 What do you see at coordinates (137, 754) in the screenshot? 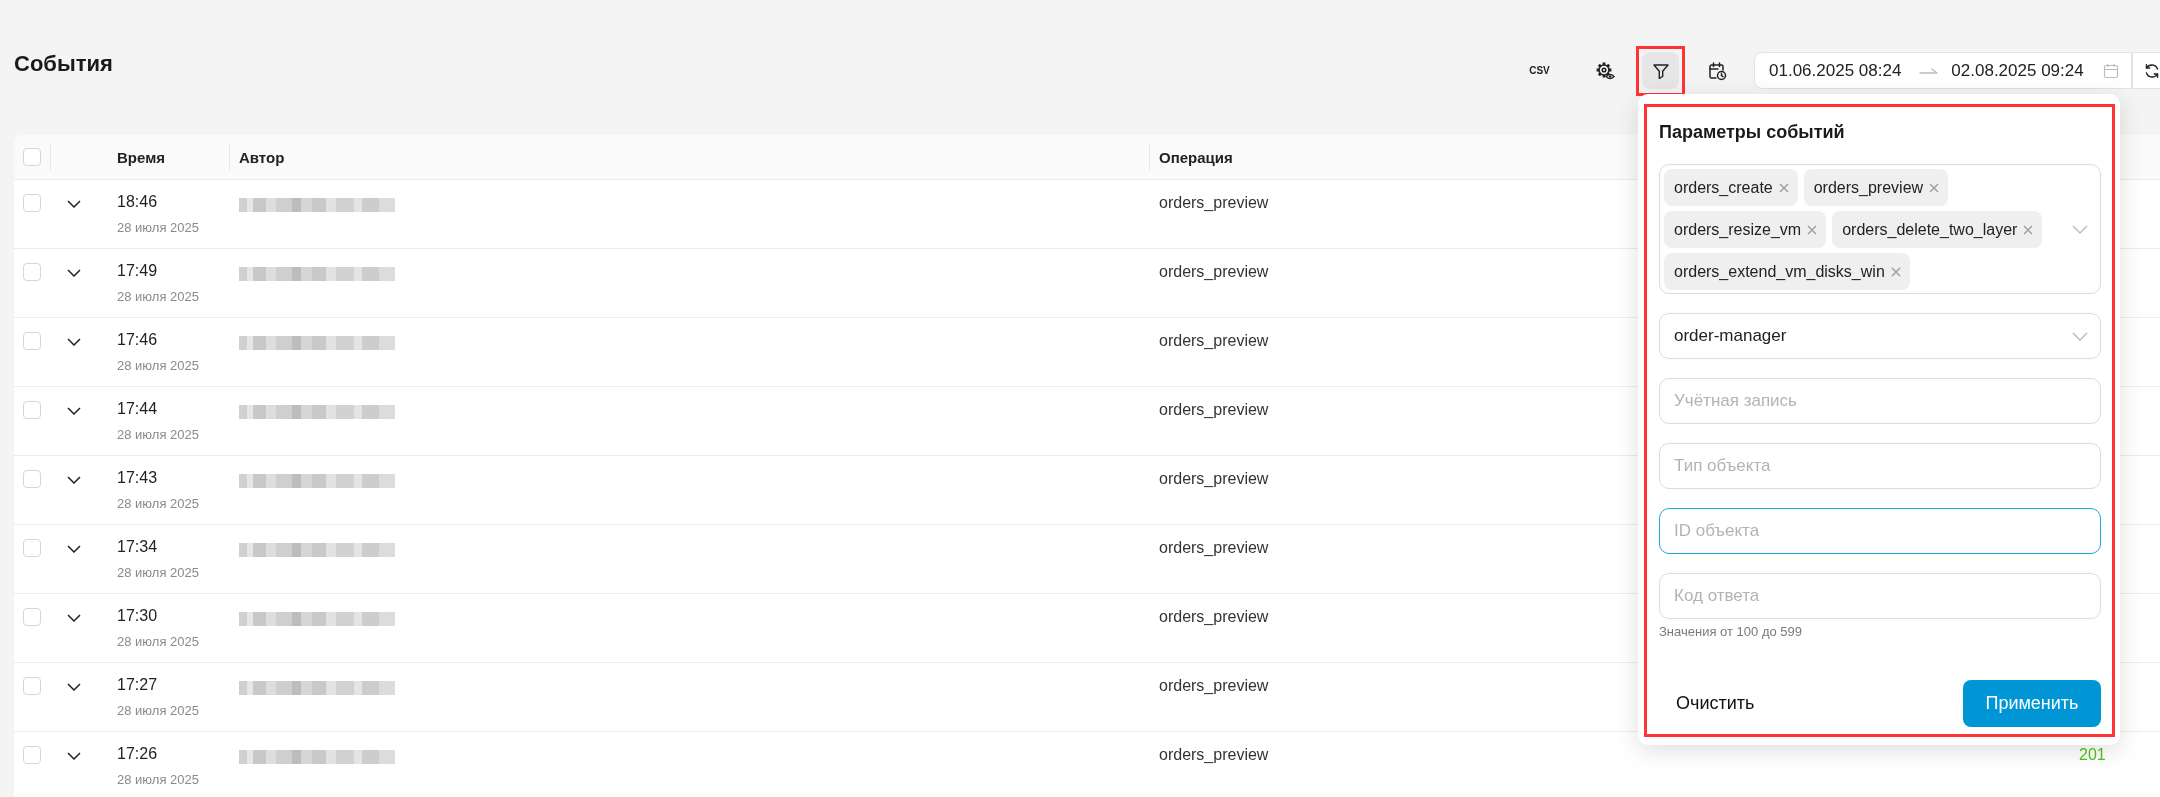
I see `event-time: 17:26` at bounding box center [137, 754].